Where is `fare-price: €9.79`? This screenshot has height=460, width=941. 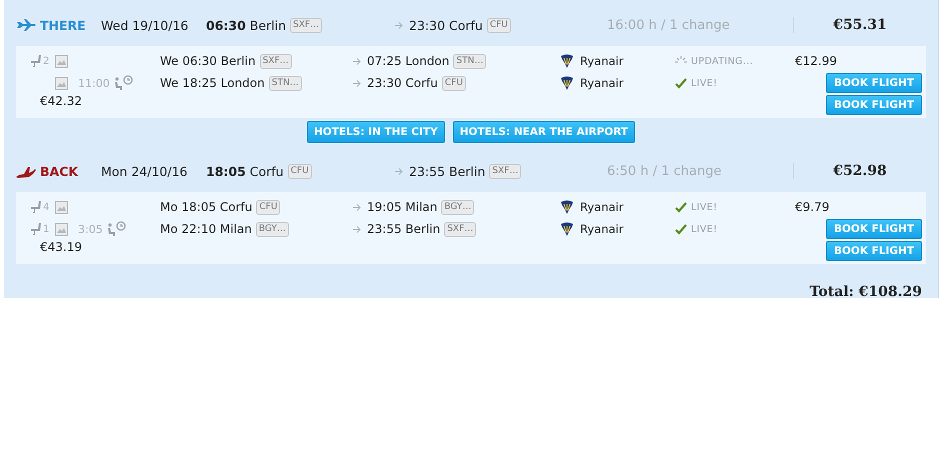
fare-price: €9.79 is located at coordinates (812, 207).